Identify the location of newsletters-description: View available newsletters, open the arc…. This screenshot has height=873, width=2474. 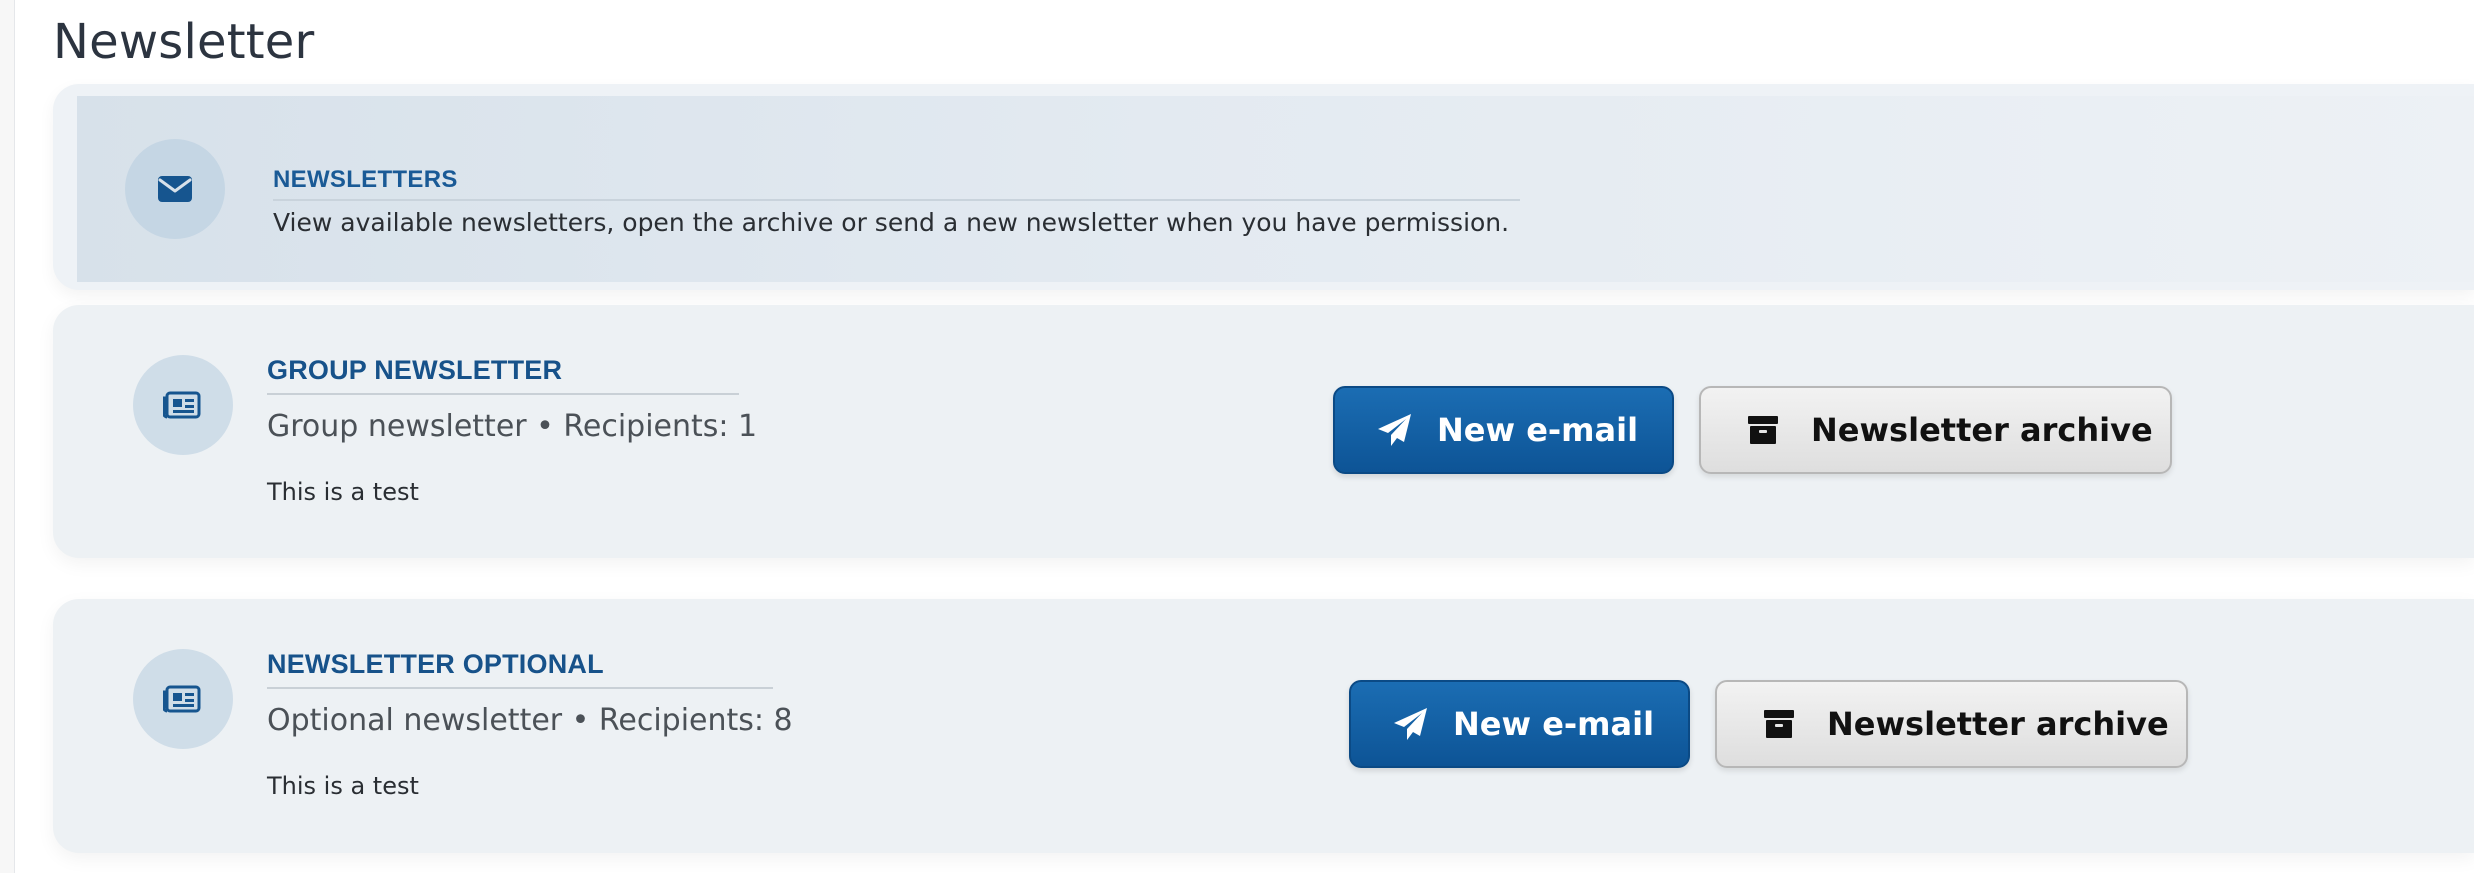
(891, 222).